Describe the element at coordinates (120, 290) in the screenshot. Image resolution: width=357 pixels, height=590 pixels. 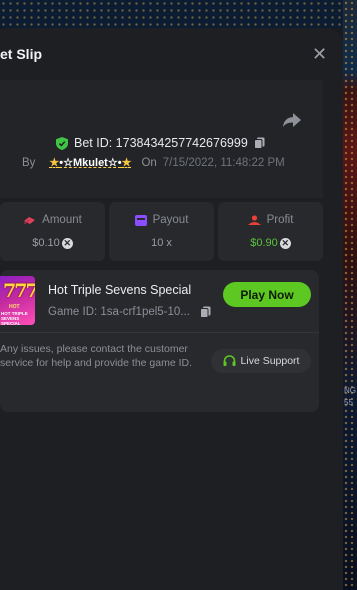
I see `game-name: Hot Triple Sevens Special` at that location.